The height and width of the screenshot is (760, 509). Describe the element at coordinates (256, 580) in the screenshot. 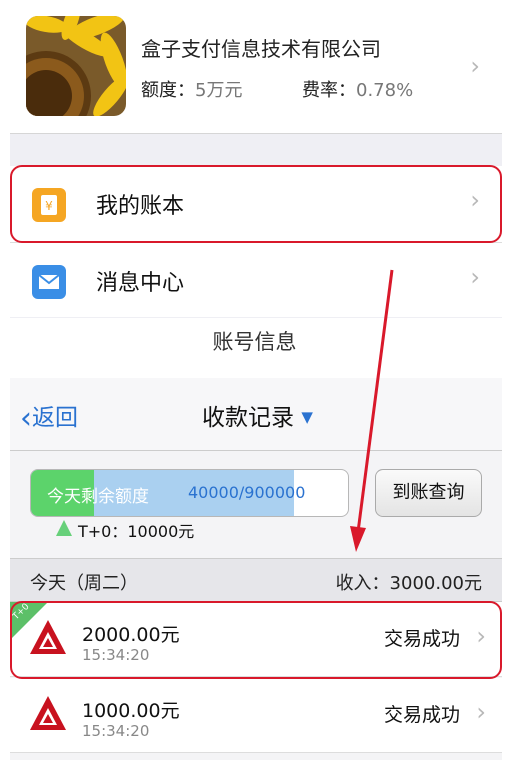

I see `date-header: 今天（周二） 收入：3000.00元` at that location.